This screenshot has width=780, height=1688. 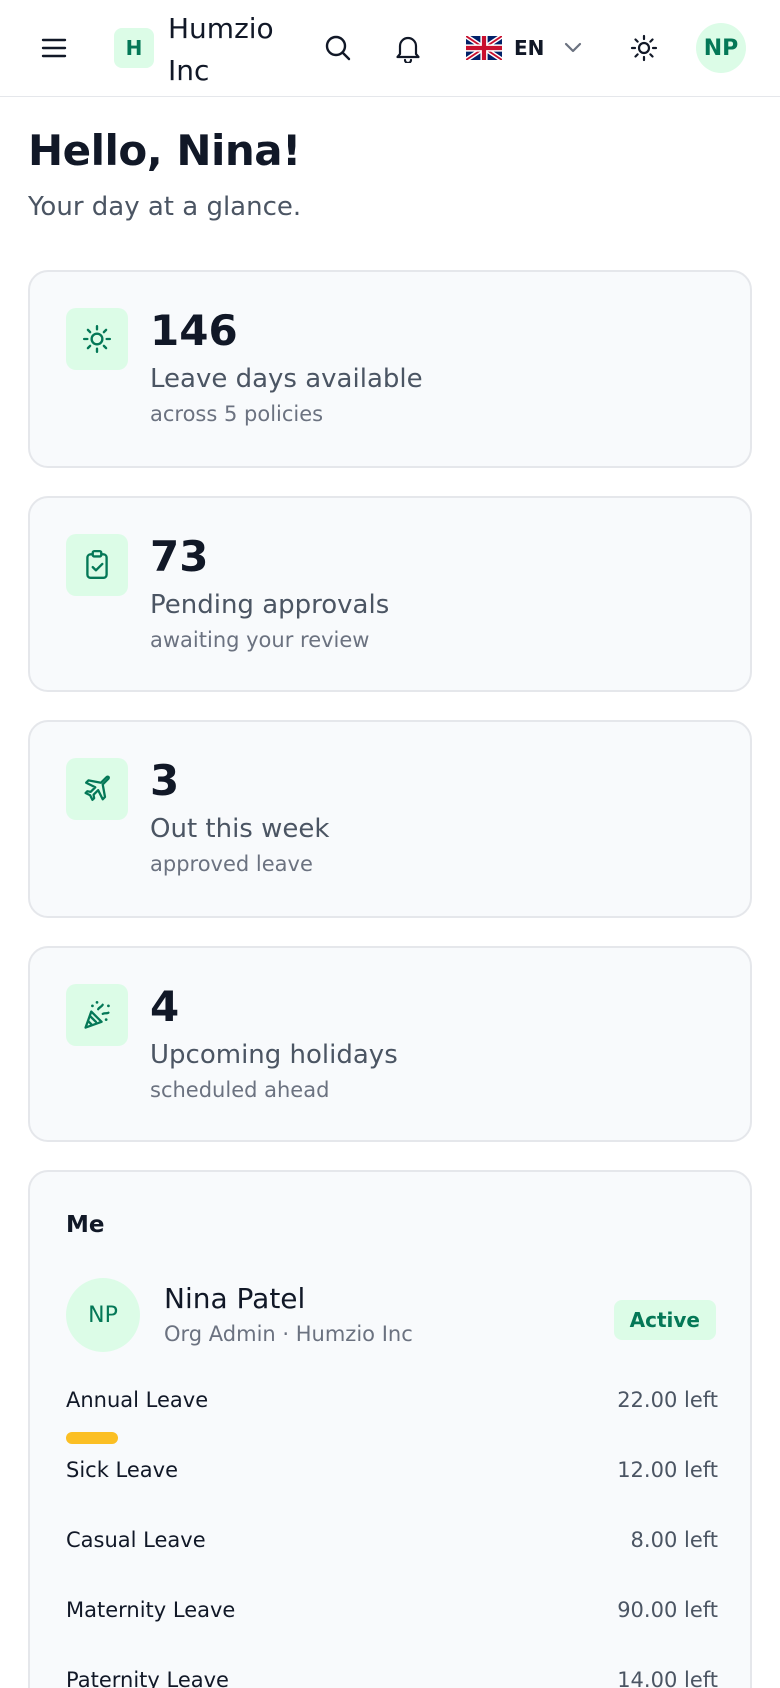 What do you see at coordinates (392, 1472) in the screenshot?
I see `leave-balance-row: Sick Leave 12.00 left` at bounding box center [392, 1472].